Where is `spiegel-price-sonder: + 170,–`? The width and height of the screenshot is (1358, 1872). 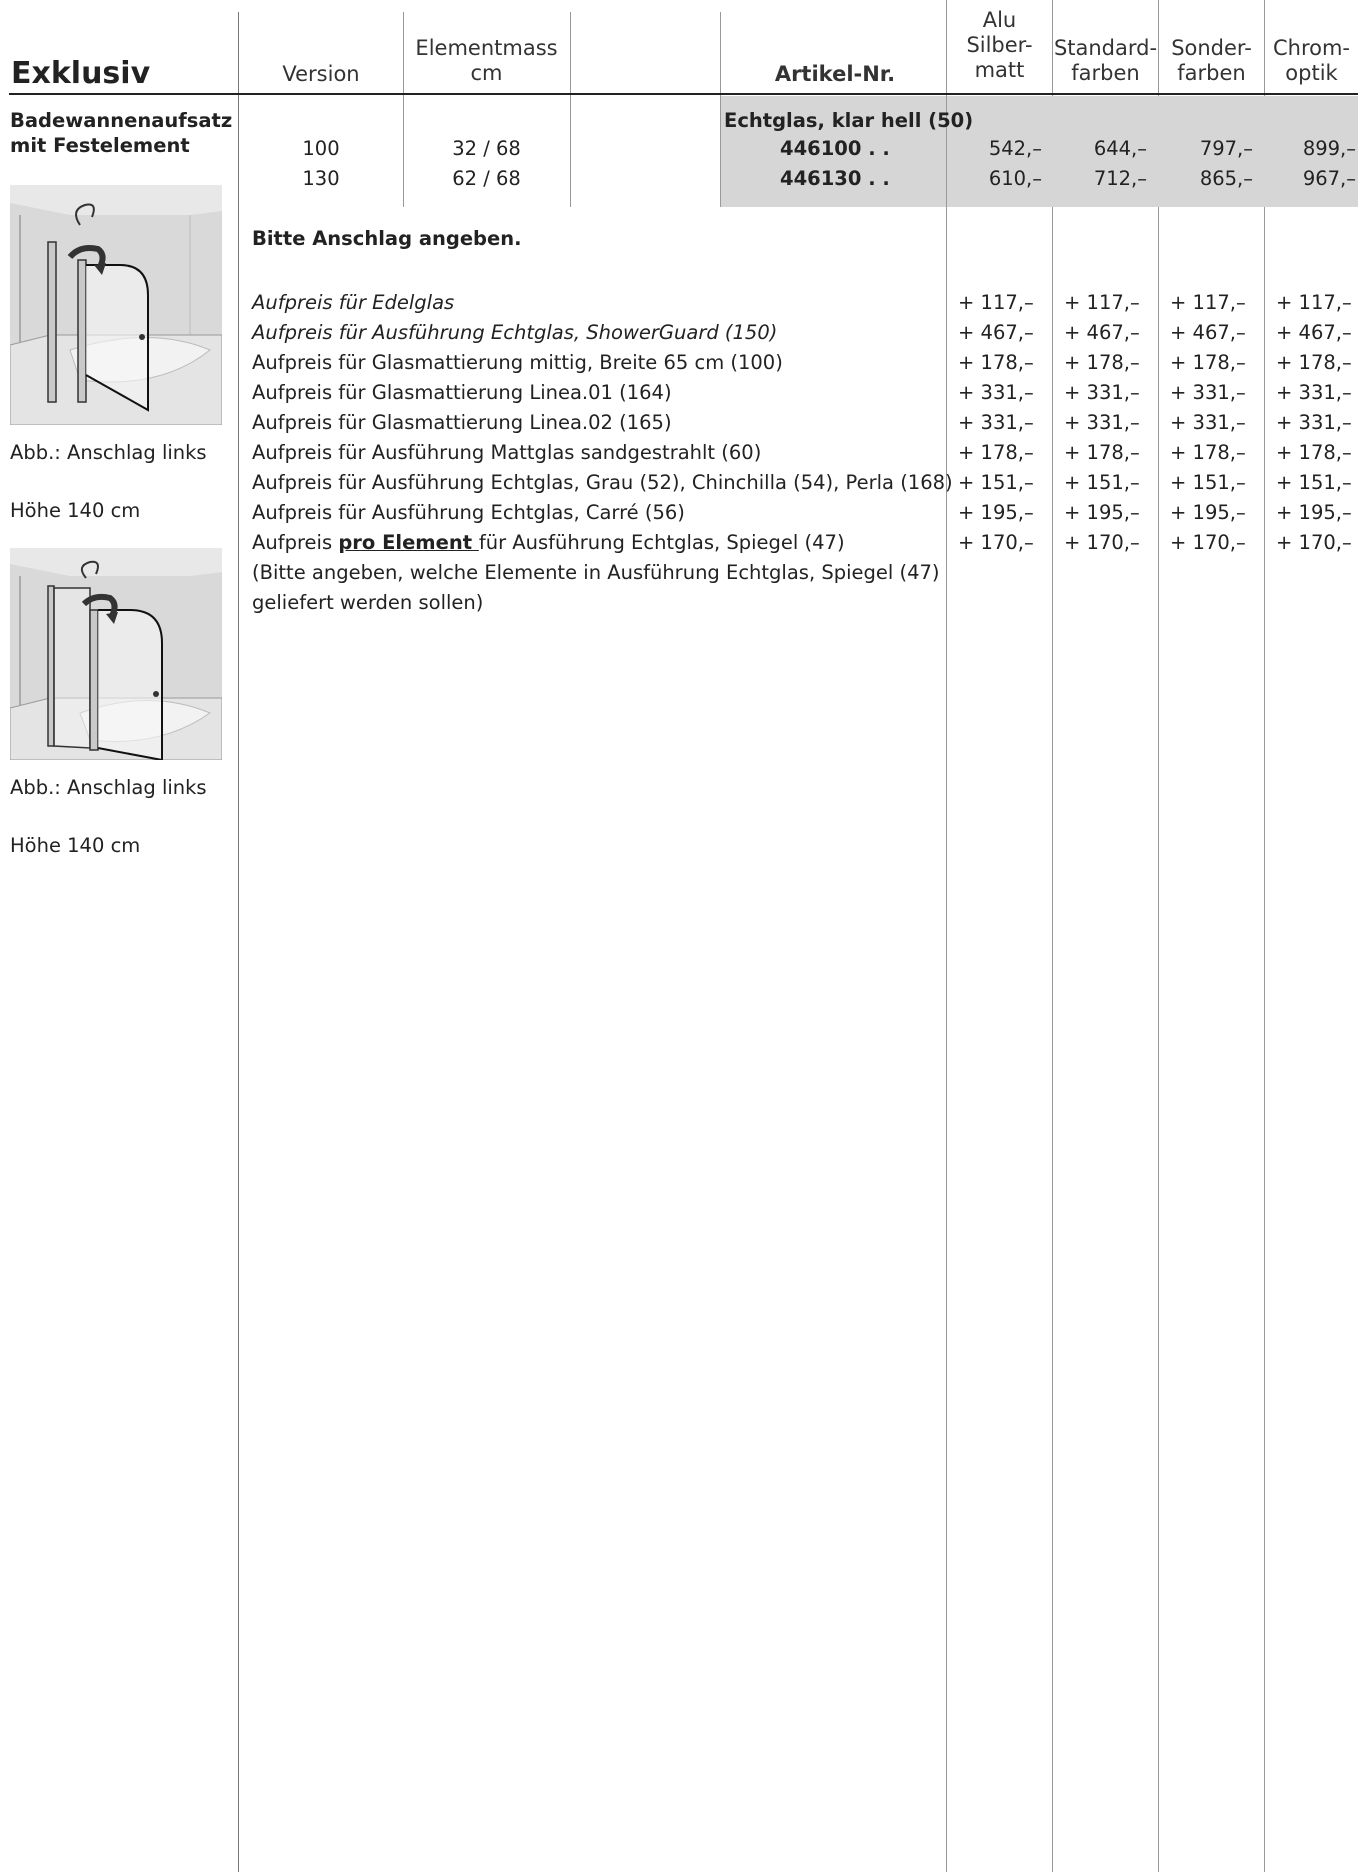 spiegel-price-sonder: + 170,– is located at coordinates (1208, 542).